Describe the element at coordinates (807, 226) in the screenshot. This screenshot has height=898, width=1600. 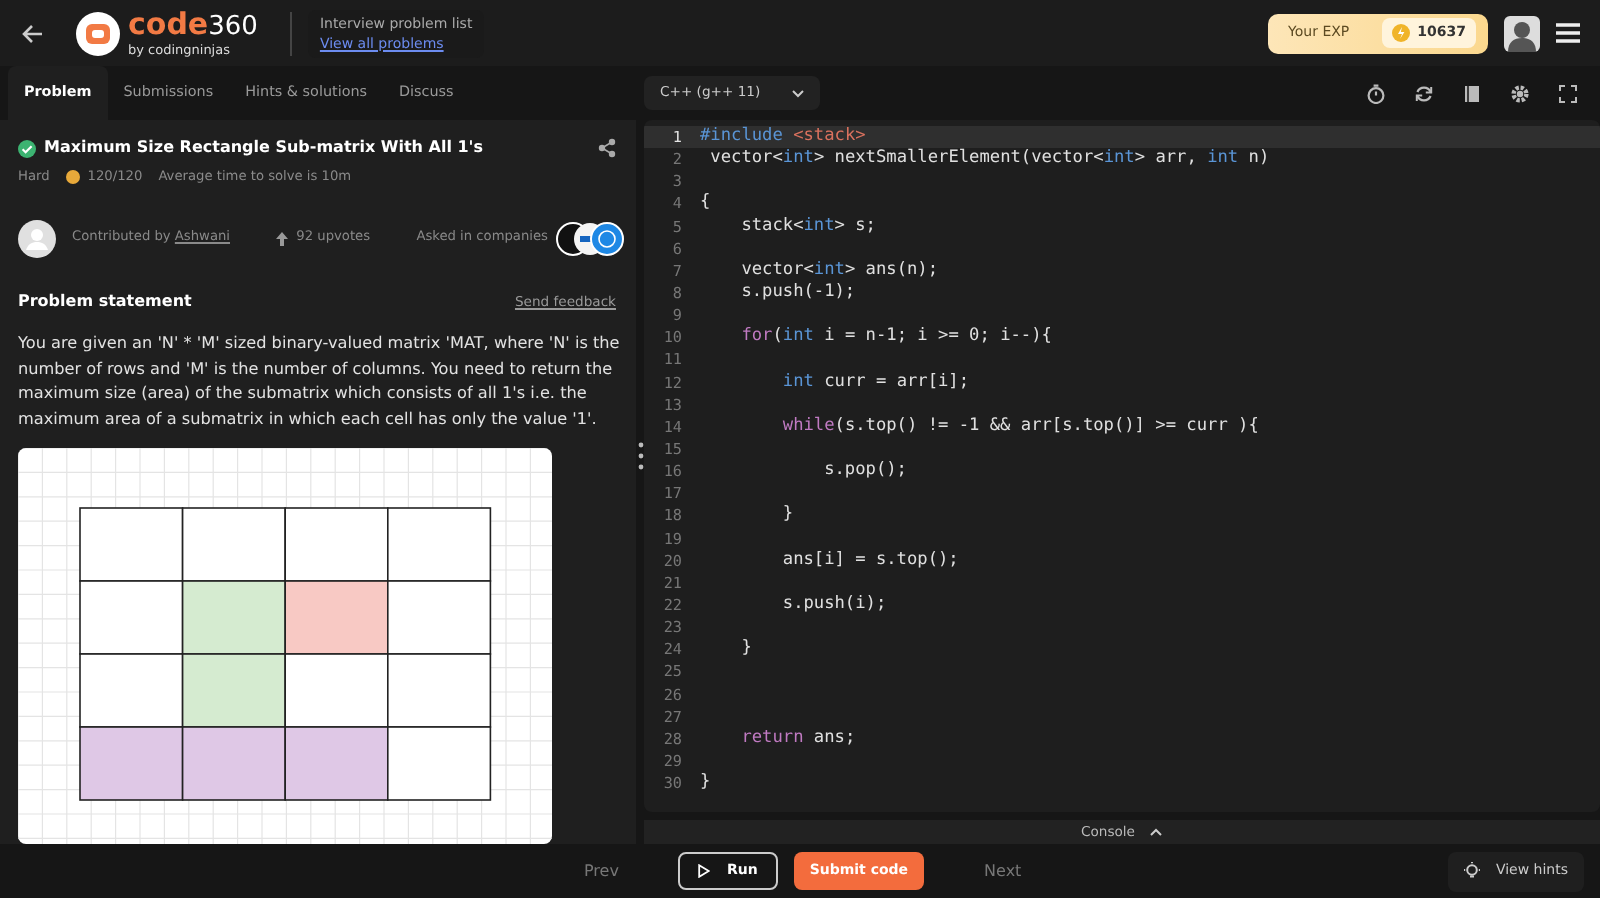
I see `code-line: stack<int> s;` at that location.